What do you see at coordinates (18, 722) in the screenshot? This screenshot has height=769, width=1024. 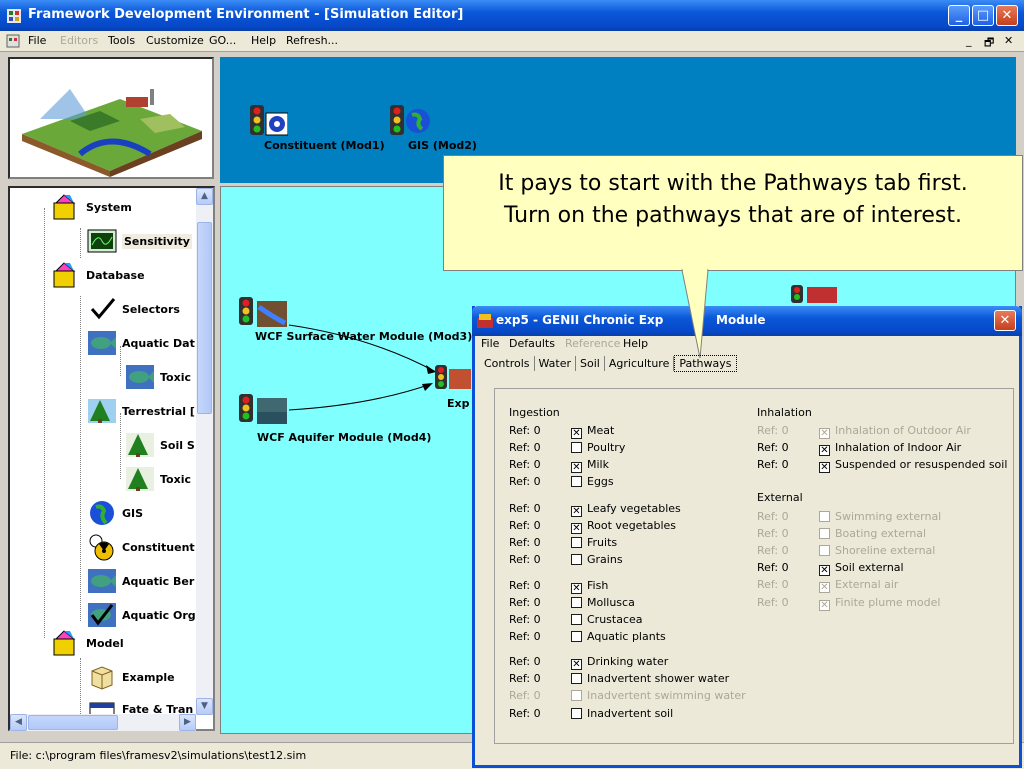 I see `scroll-left-button: ◀` at bounding box center [18, 722].